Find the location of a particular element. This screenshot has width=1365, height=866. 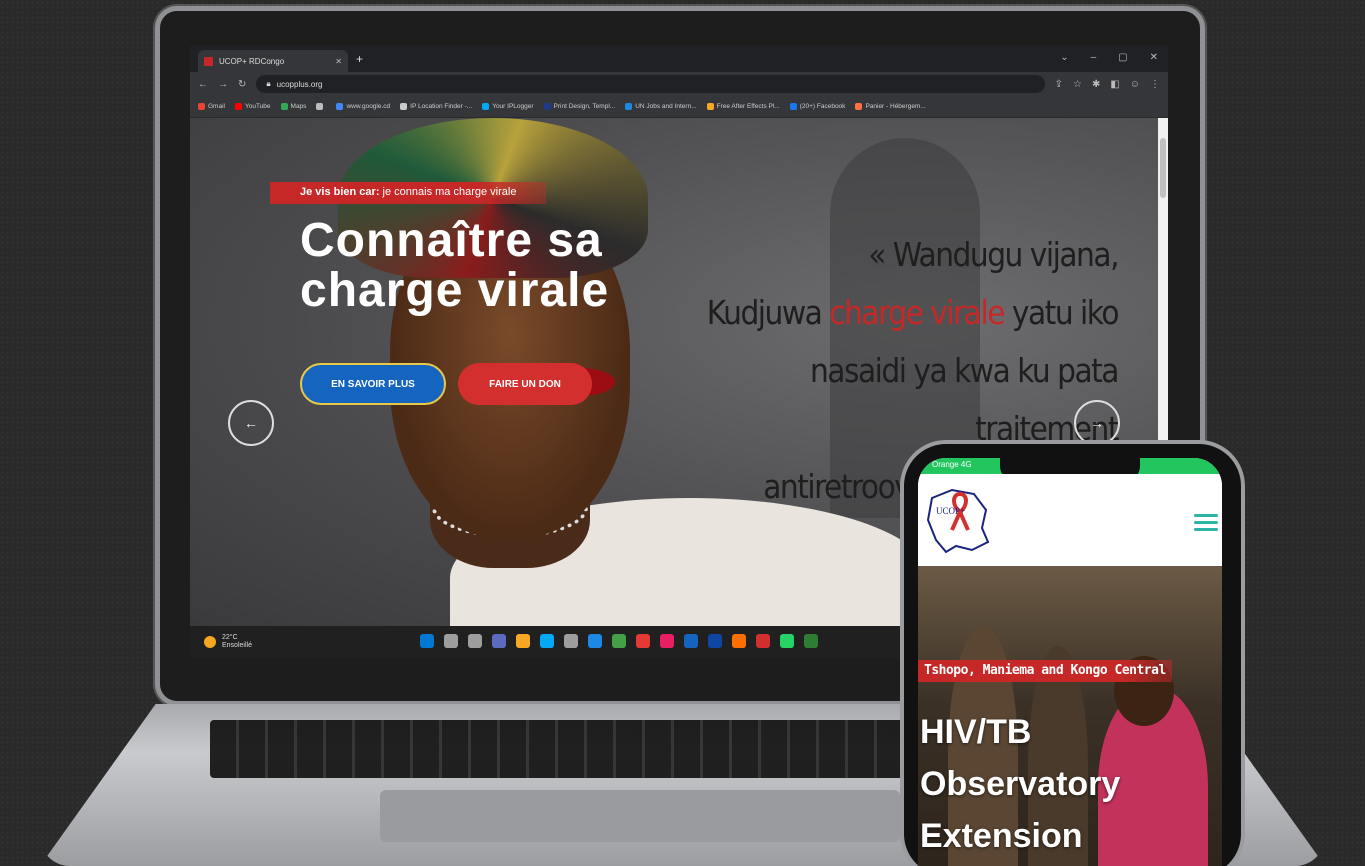

share-icon: ⇪ is located at coordinates (1059, 84).